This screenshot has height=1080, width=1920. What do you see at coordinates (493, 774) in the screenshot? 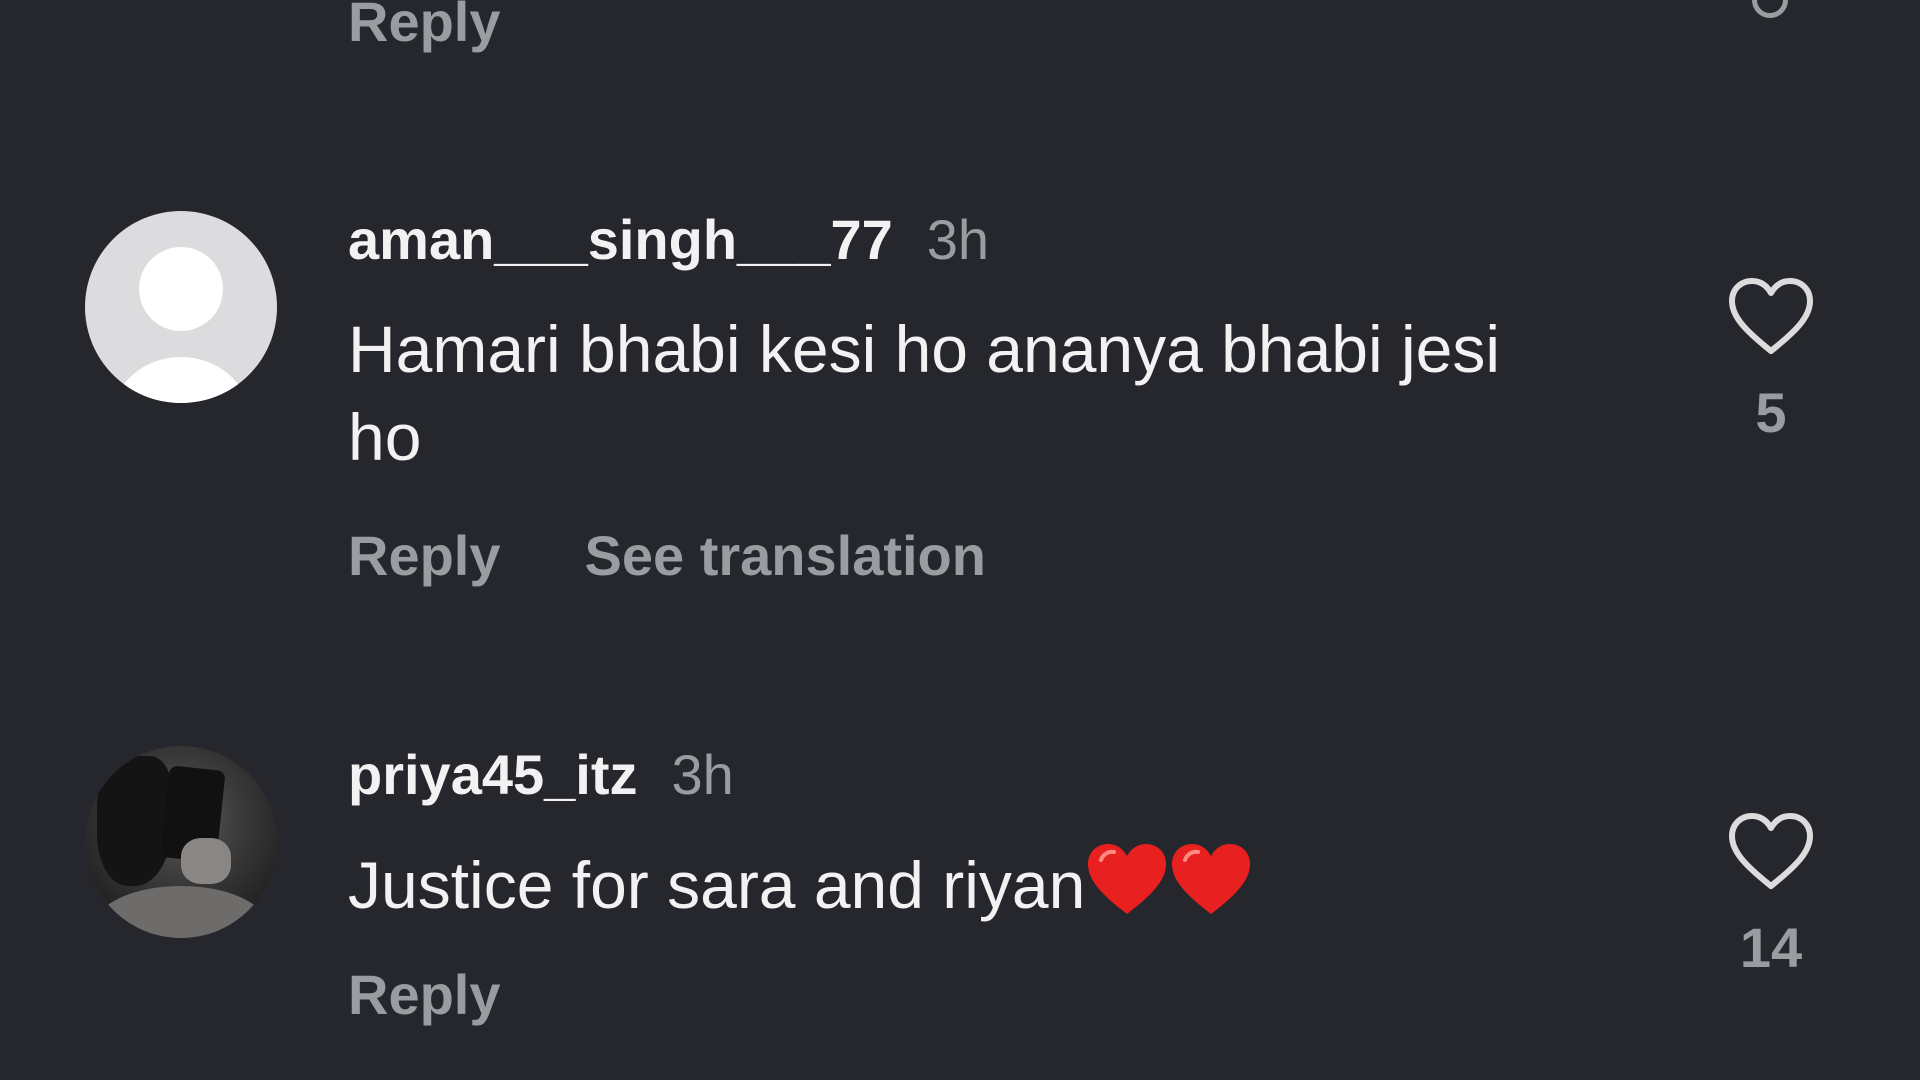
I see `username: priya45_itz` at bounding box center [493, 774].